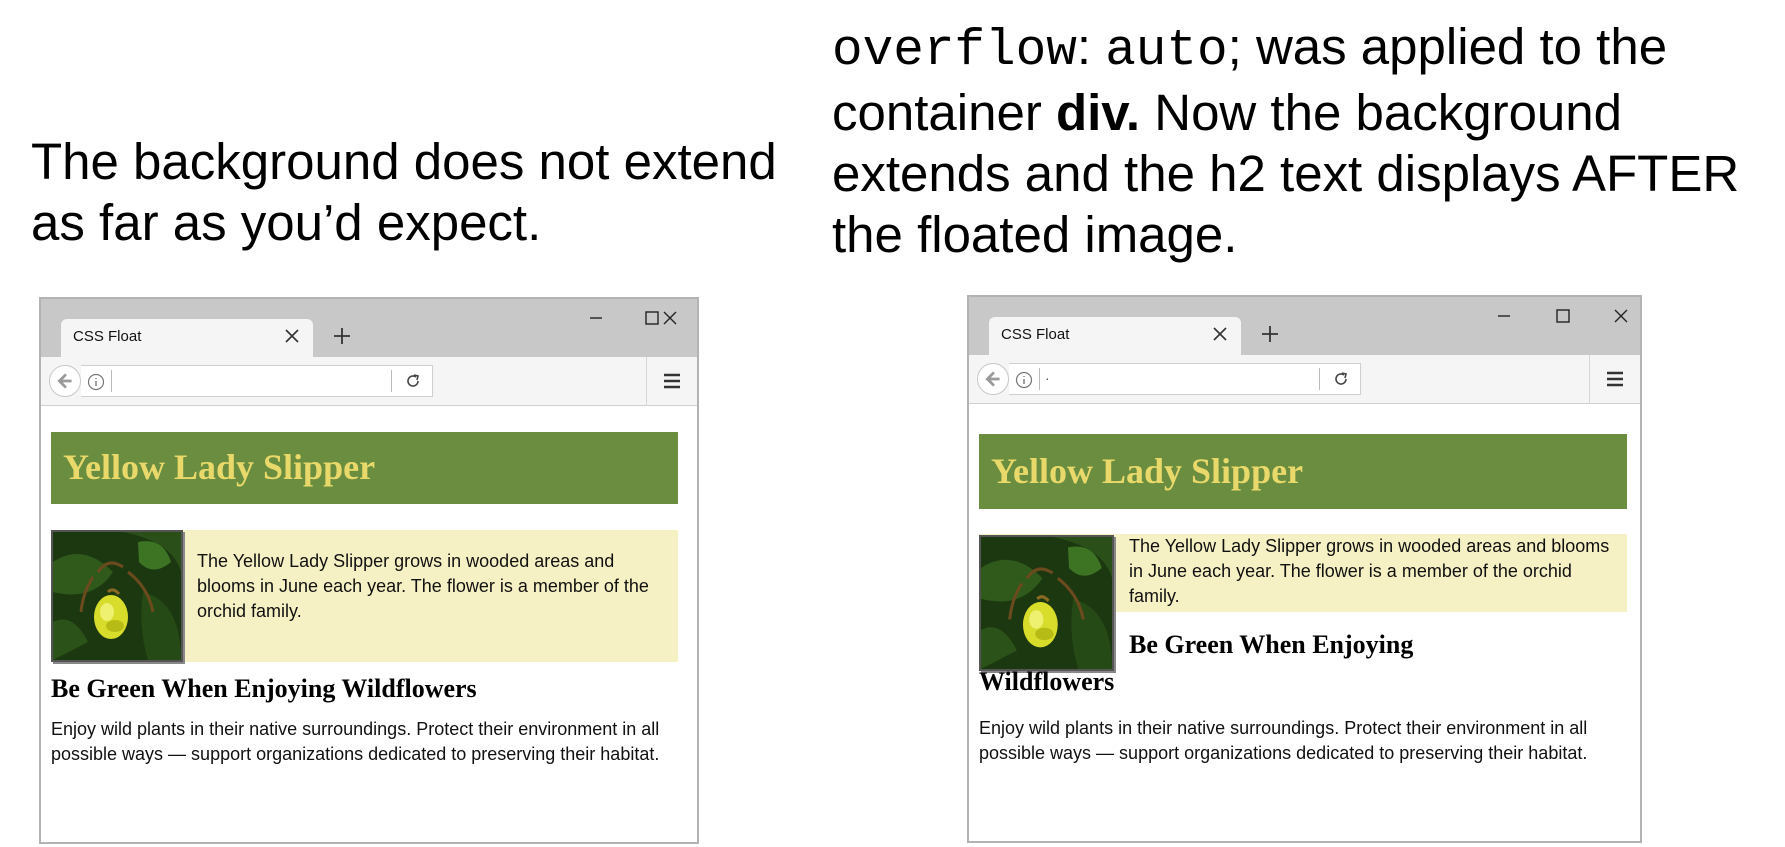 This screenshot has width=1785, height=847. Describe the element at coordinates (954, 51) in the screenshot. I see `code-overflow: overflow` at that location.